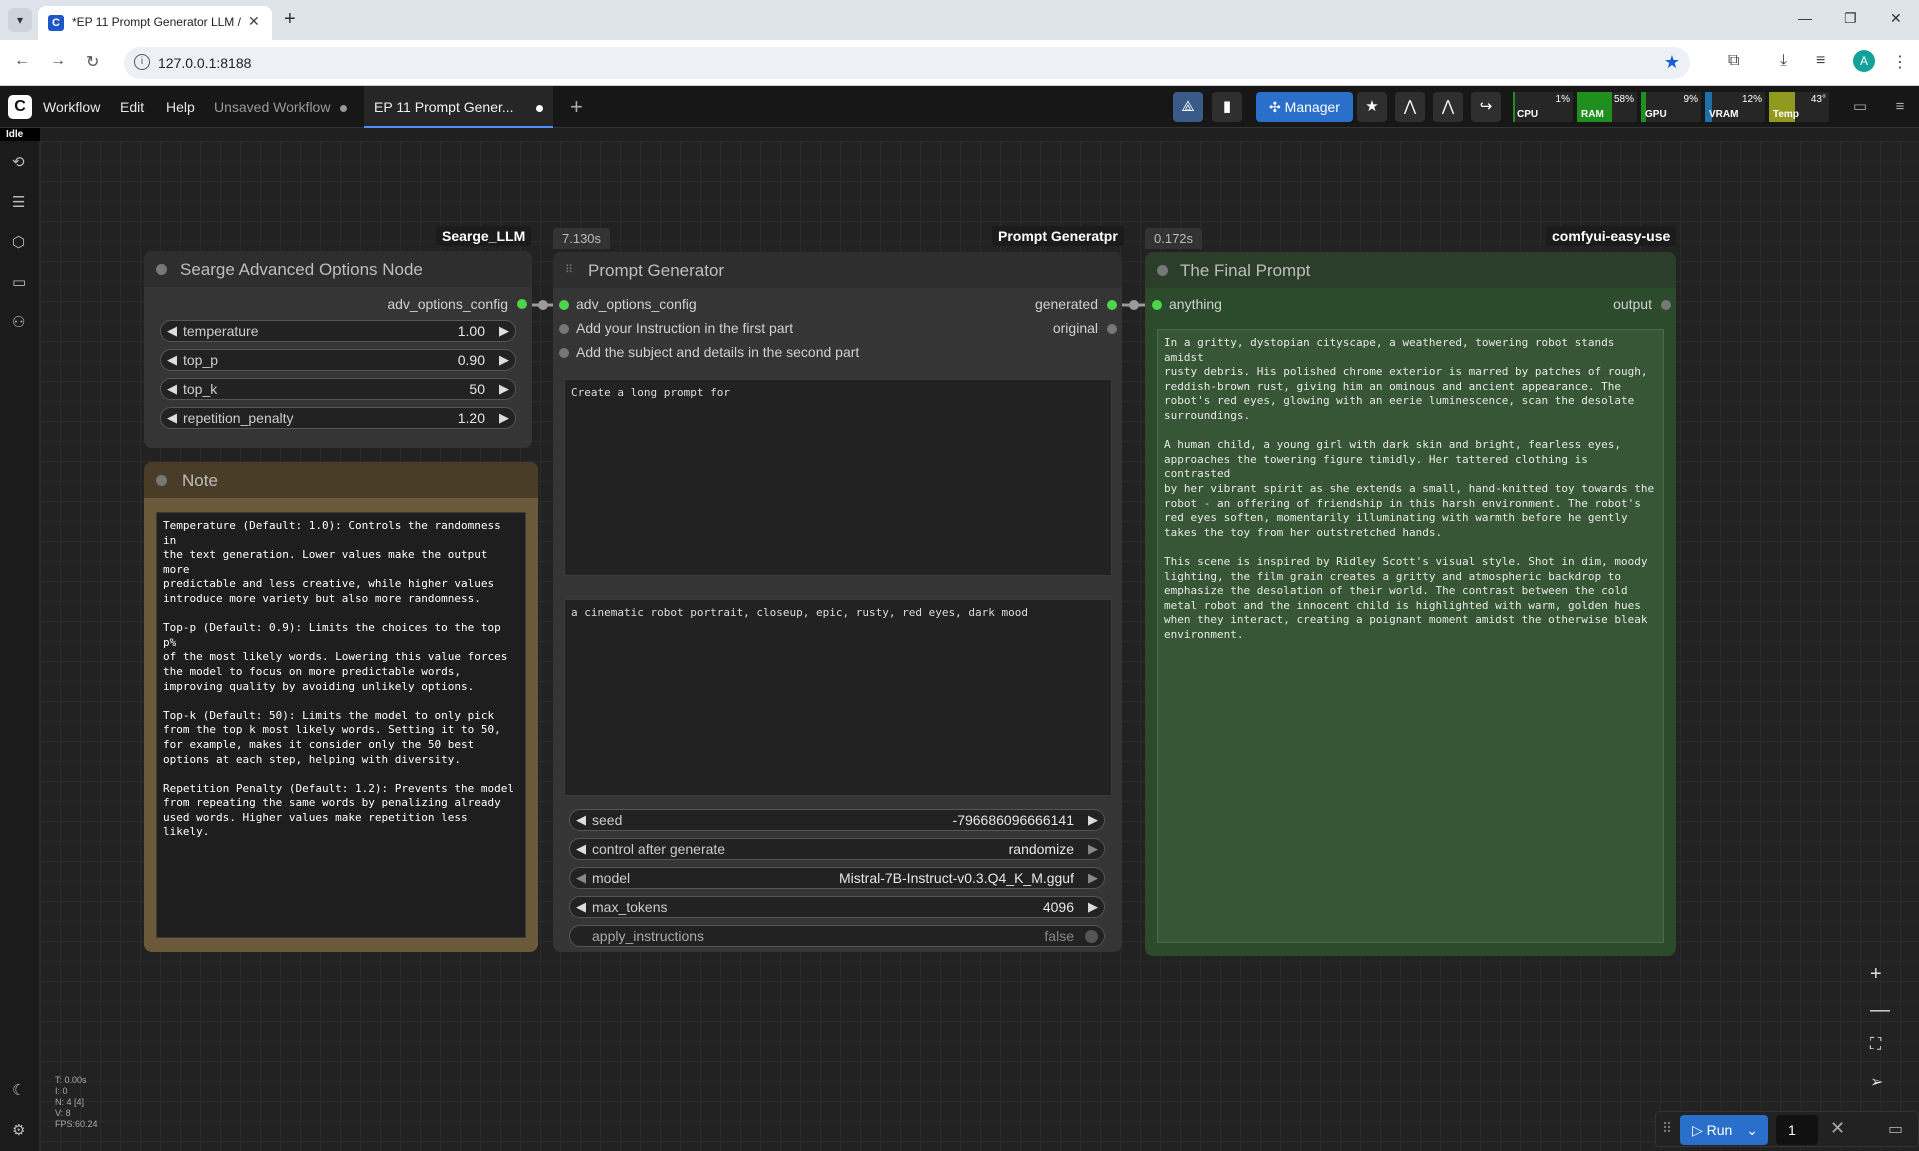  Describe the element at coordinates (1733, 61) in the screenshot. I see `extensions-puzzle-icon: ⧉` at that location.